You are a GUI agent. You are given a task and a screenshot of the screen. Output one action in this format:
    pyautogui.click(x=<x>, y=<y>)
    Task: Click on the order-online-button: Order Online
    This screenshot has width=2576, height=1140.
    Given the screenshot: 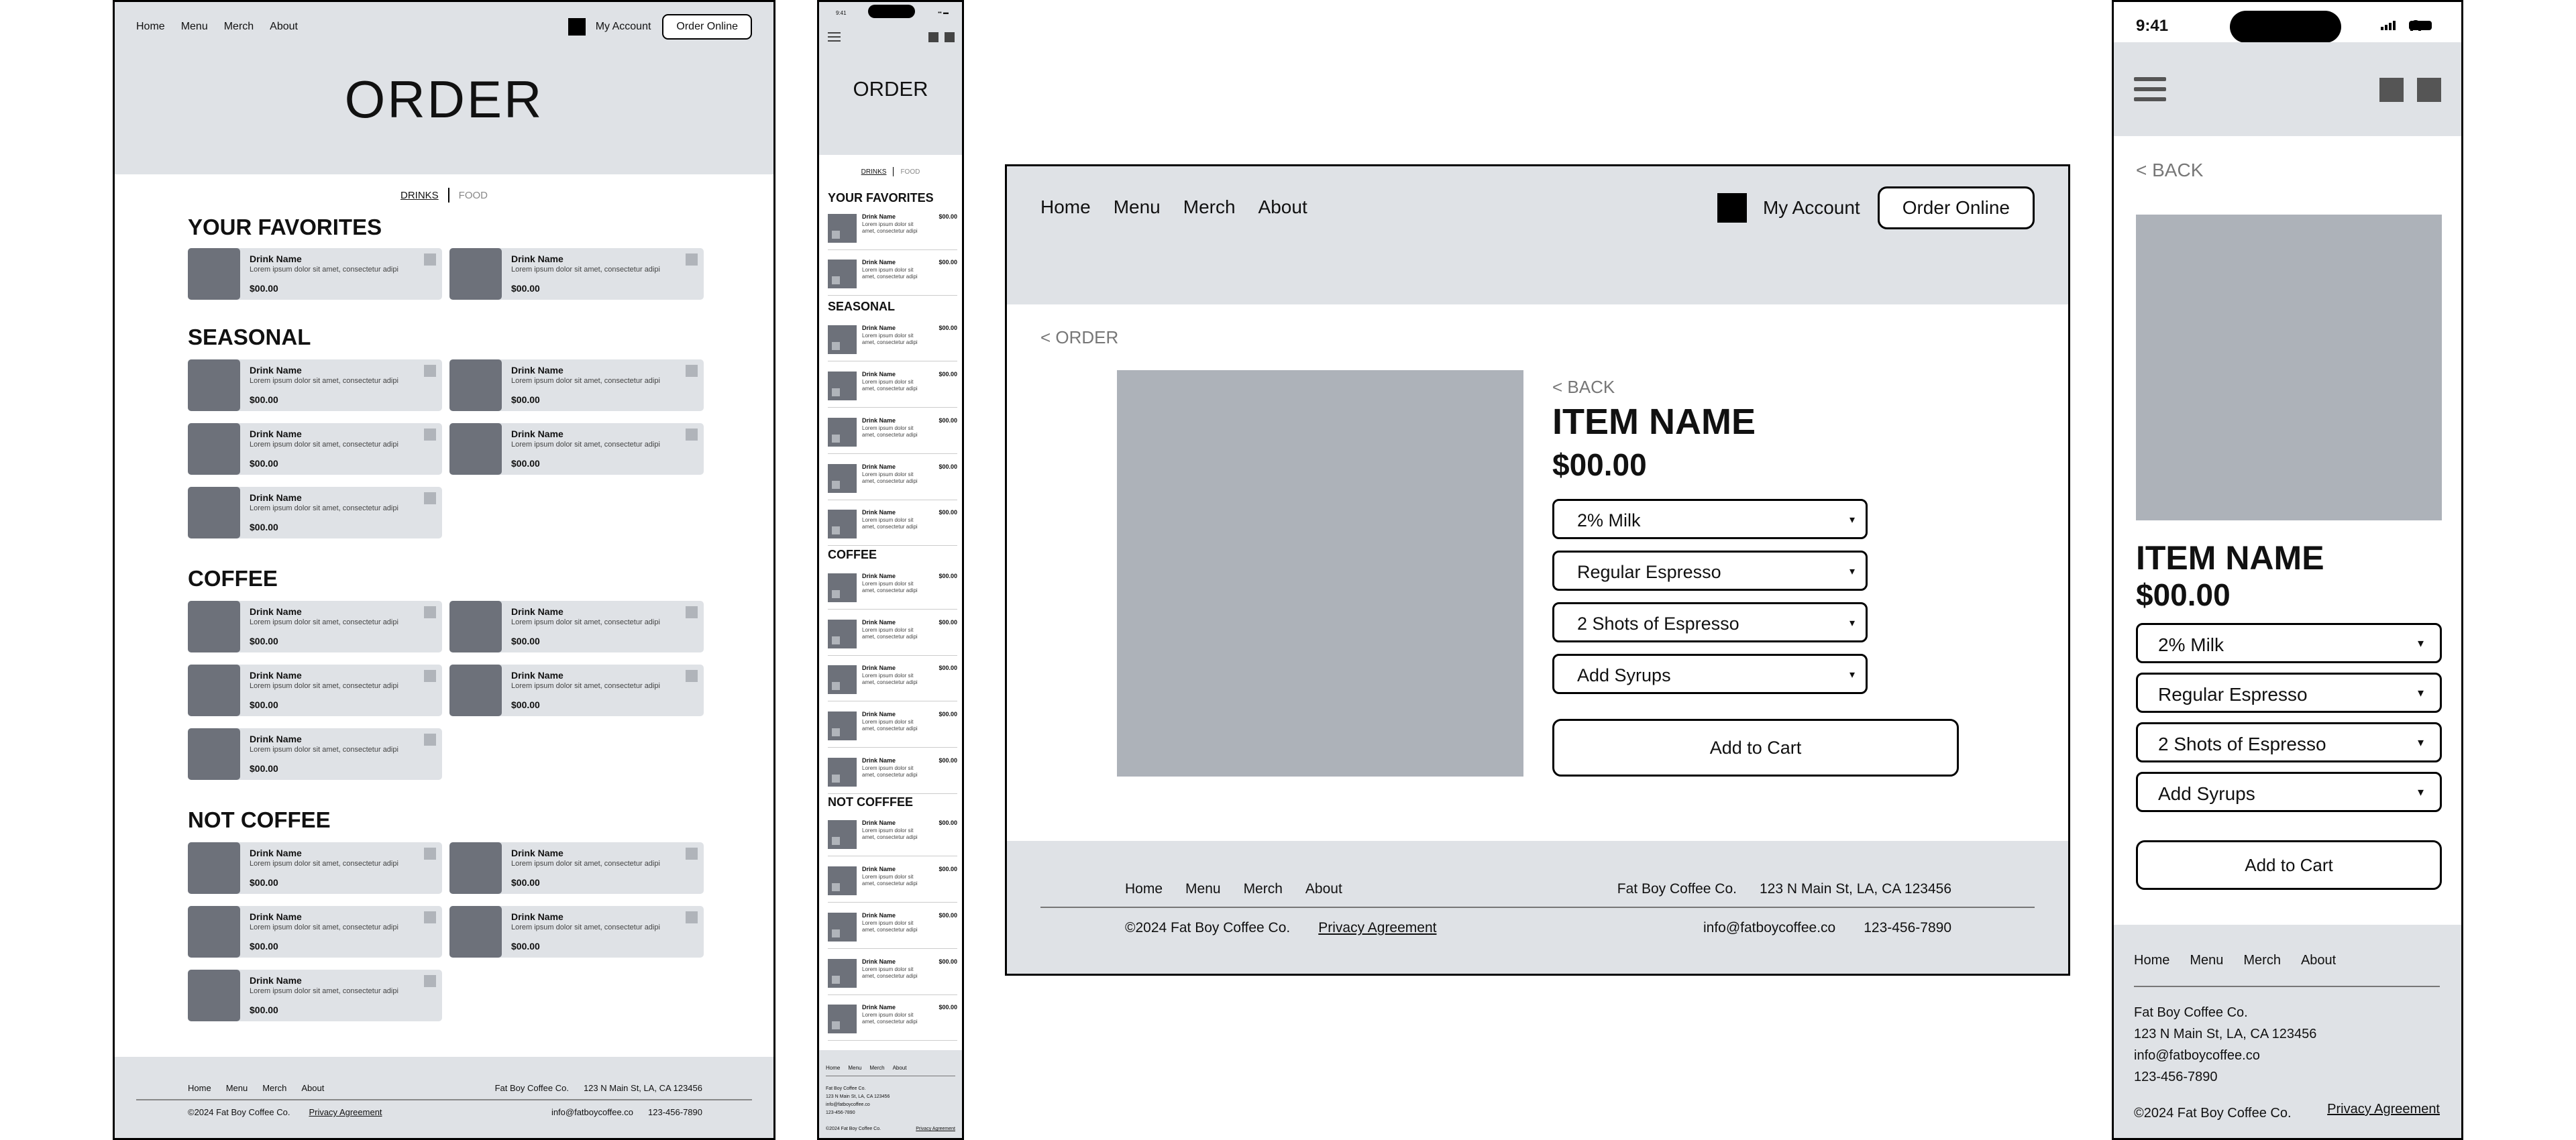 What is the action you would take?
    pyautogui.click(x=707, y=27)
    